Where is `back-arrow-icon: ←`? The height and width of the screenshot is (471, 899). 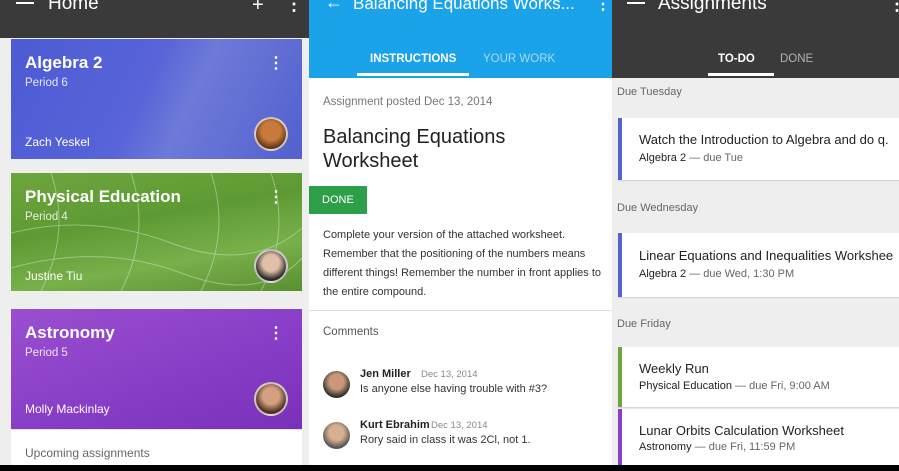
back-arrow-icon: ← is located at coordinates (334, 6).